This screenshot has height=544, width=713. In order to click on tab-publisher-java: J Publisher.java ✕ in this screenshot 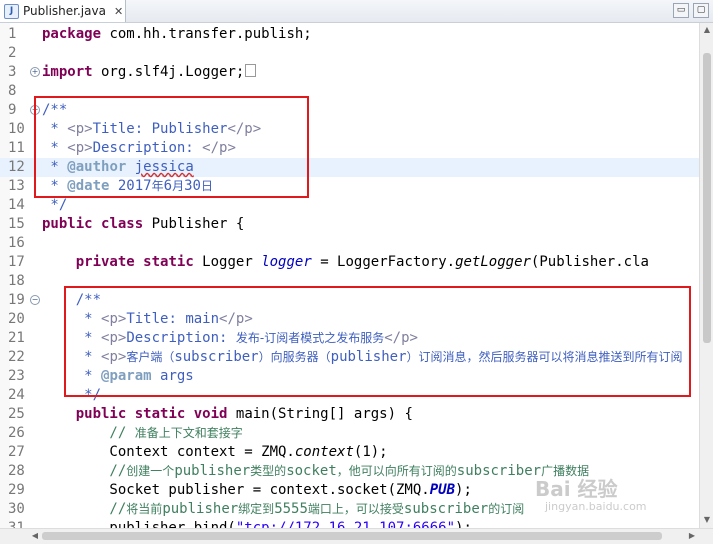, I will do `click(63, 11)`.